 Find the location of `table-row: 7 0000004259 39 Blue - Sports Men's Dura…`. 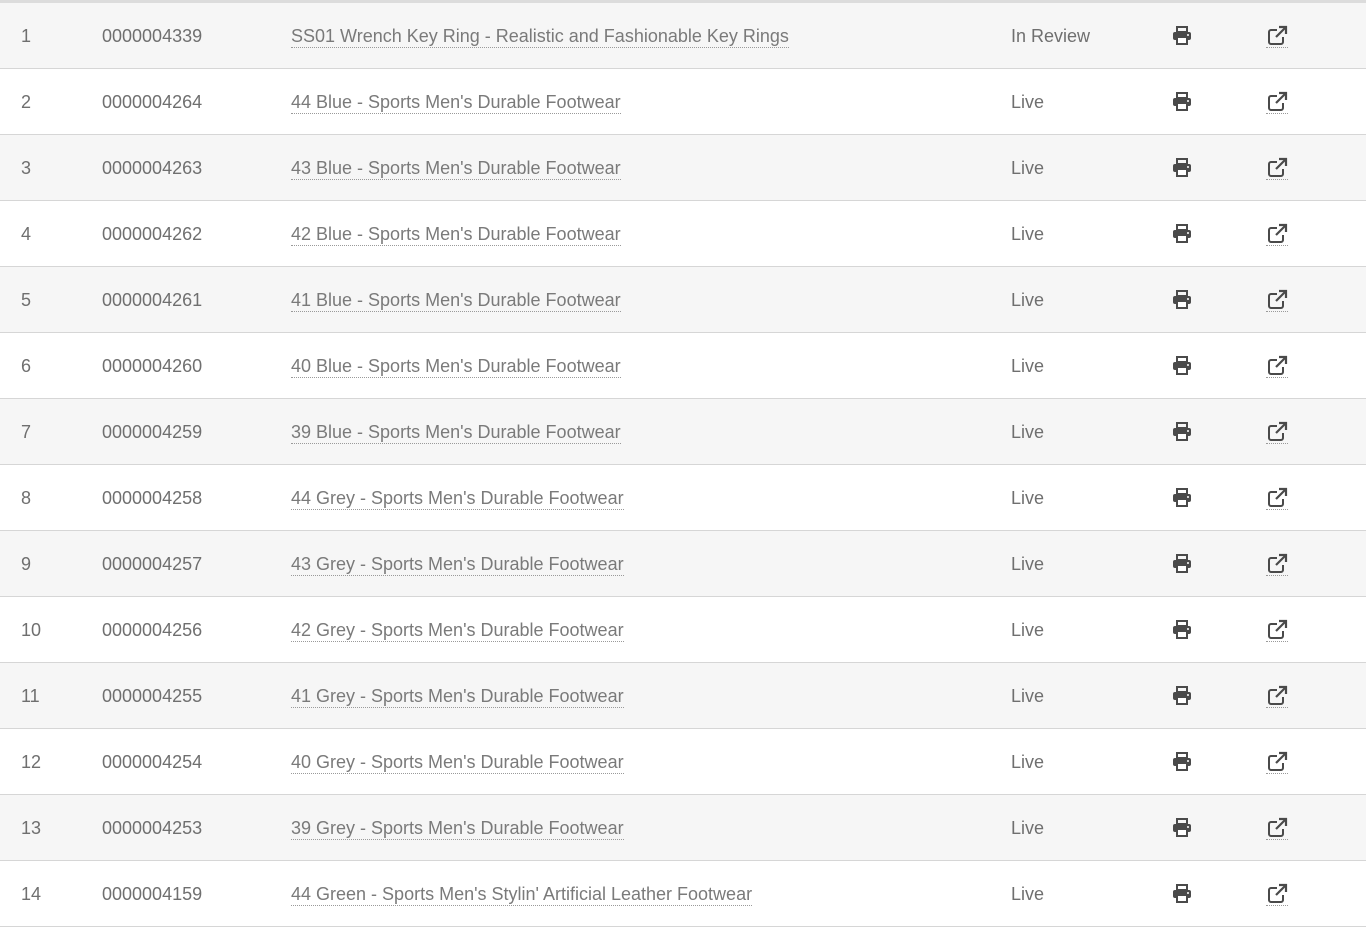

table-row: 7 0000004259 39 Blue - Sports Men's Dura… is located at coordinates (683, 432).